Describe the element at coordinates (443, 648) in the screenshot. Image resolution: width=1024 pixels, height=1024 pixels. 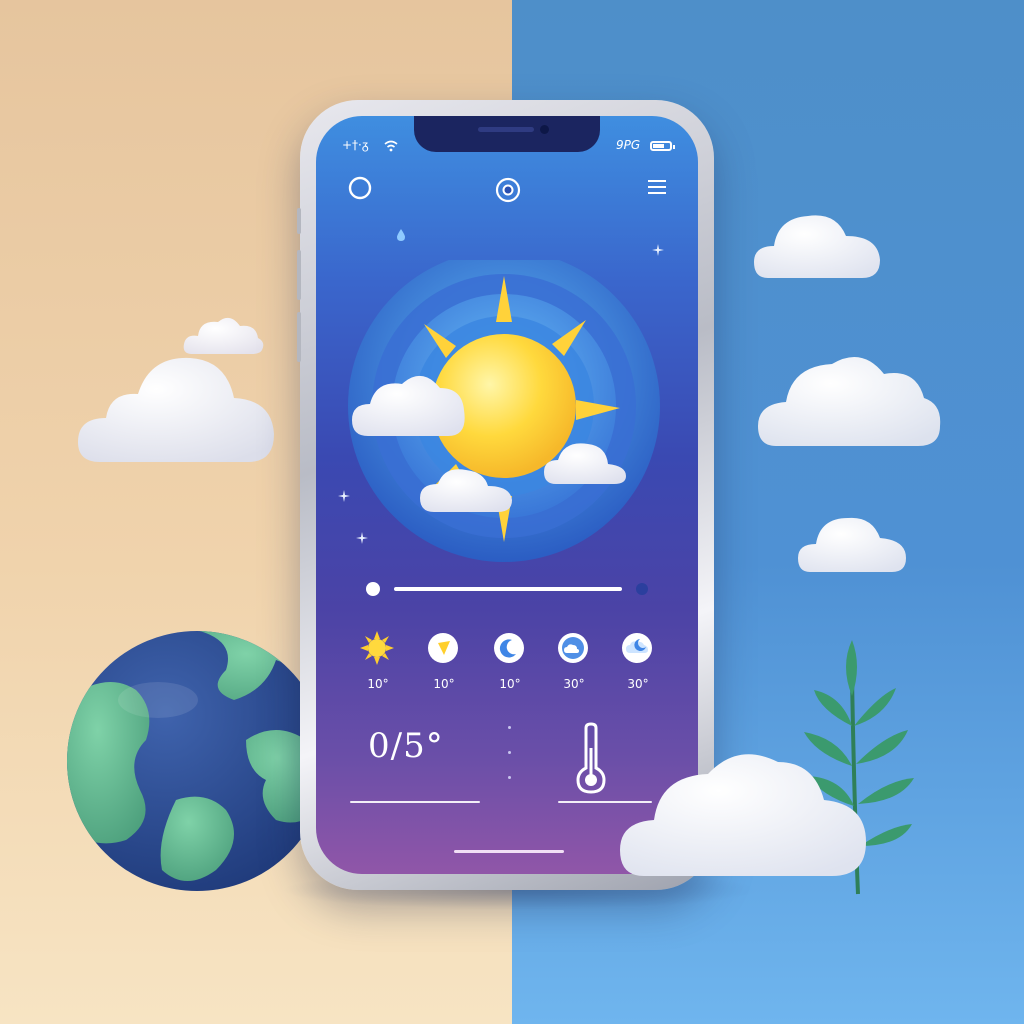
I see `partly-sunny-icon` at that location.